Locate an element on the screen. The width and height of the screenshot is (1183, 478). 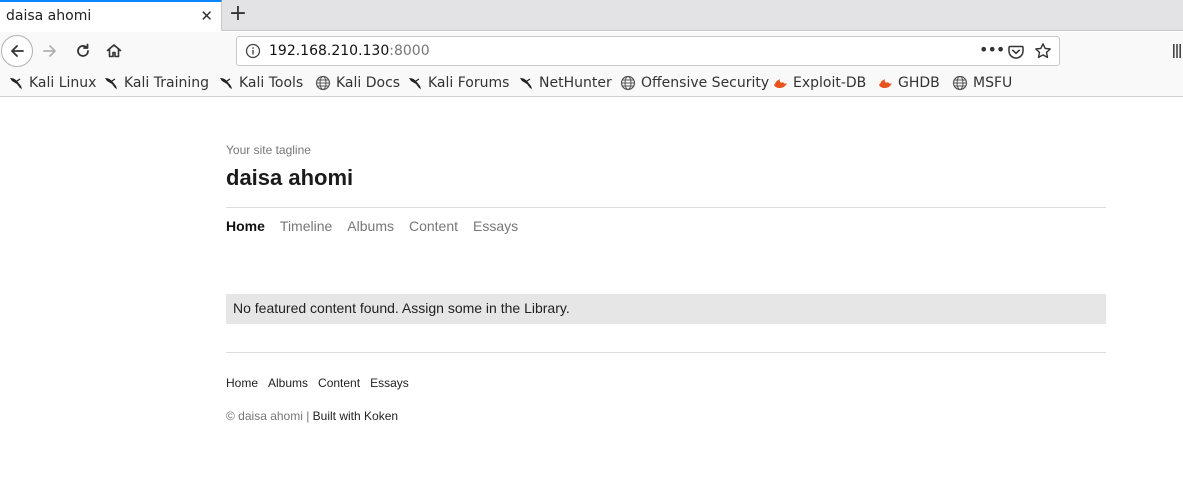
nav-essays-link: Essays is located at coordinates (495, 226).